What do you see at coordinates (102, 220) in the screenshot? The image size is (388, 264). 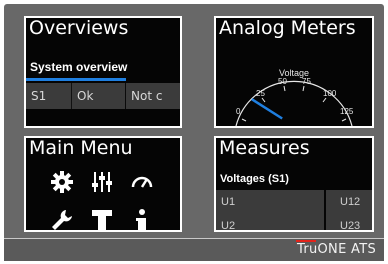 I see `t-icon` at bounding box center [102, 220].